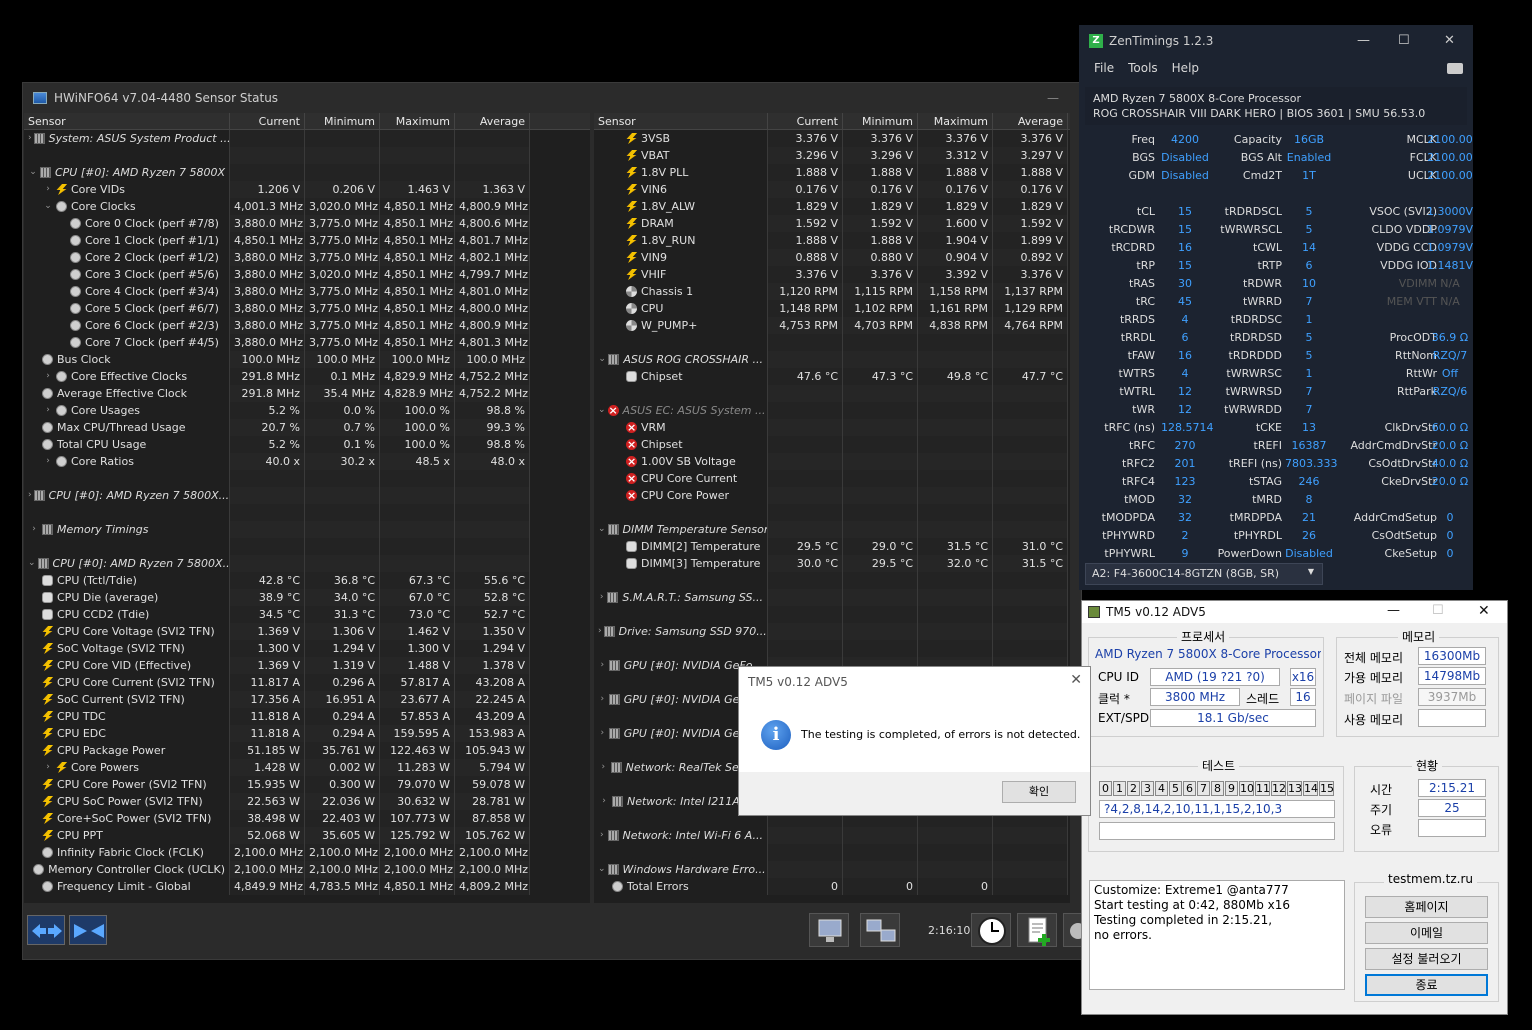 The image size is (1532, 1030). I want to click on sensor-row: DRAM 1.592 V 1.592 V 1.600 V 1.592 V, so click(832, 223).